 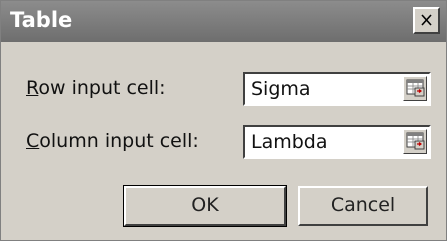 I want to click on row-input-ref-button, so click(x=415, y=88).